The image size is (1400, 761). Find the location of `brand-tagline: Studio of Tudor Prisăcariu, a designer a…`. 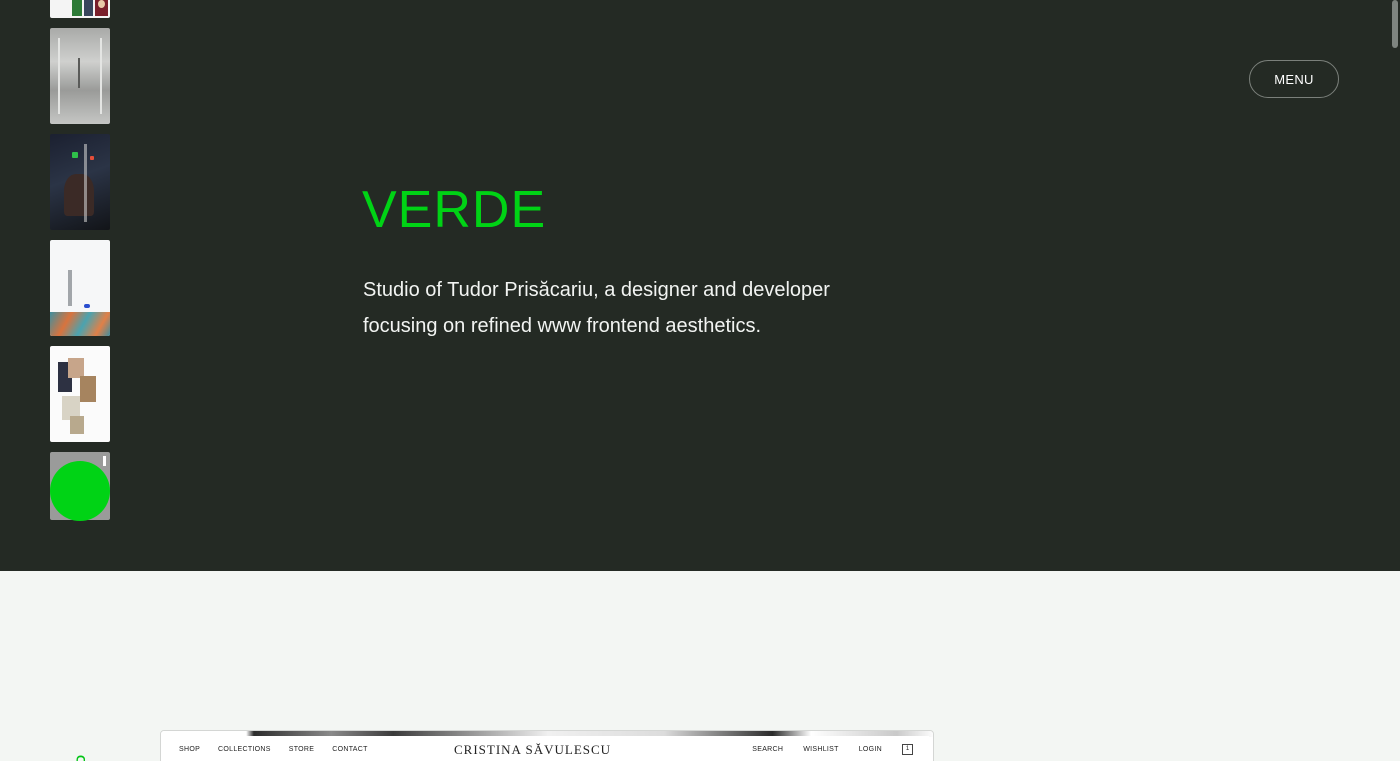

brand-tagline: Studio of Tudor Prisăcariu, a designer a… is located at coordinates (596, 308).